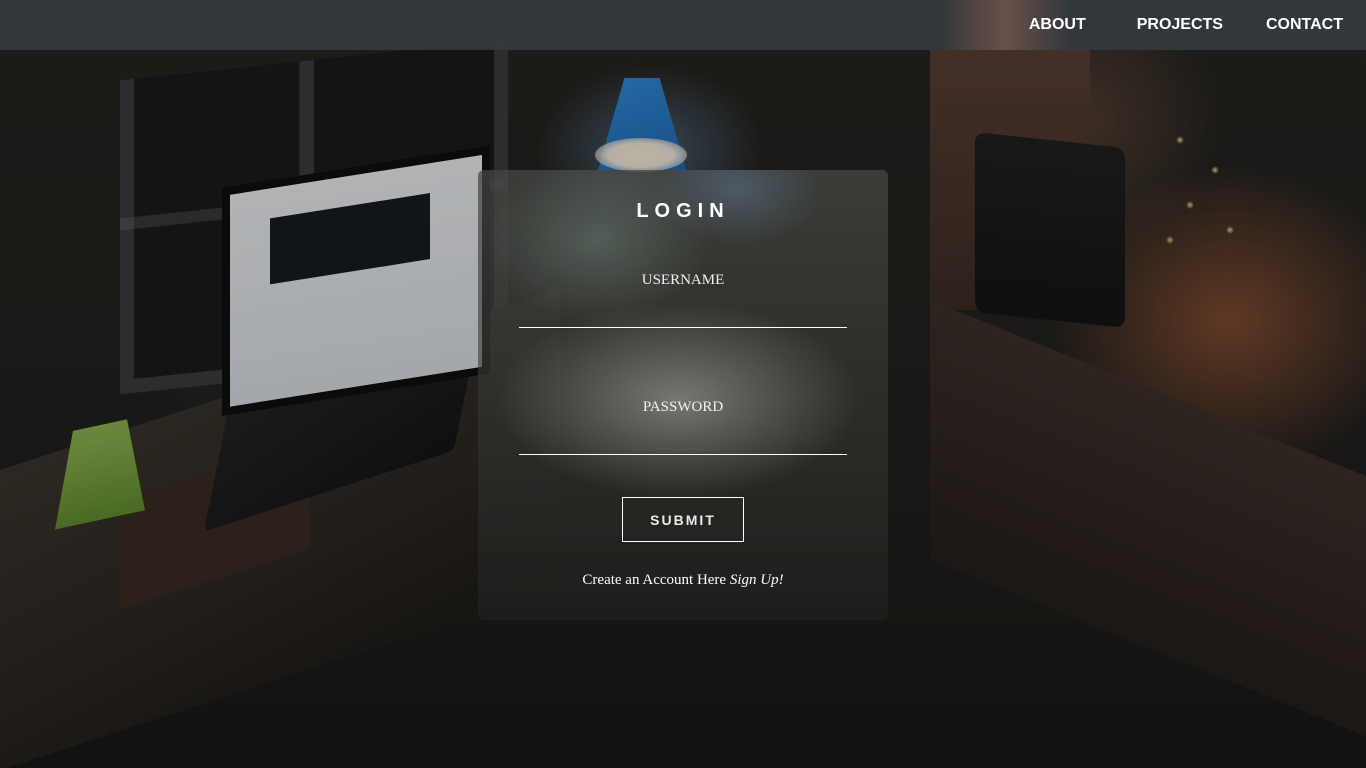  I want to click on username-field-group: USERNAME, so click(683, 299).